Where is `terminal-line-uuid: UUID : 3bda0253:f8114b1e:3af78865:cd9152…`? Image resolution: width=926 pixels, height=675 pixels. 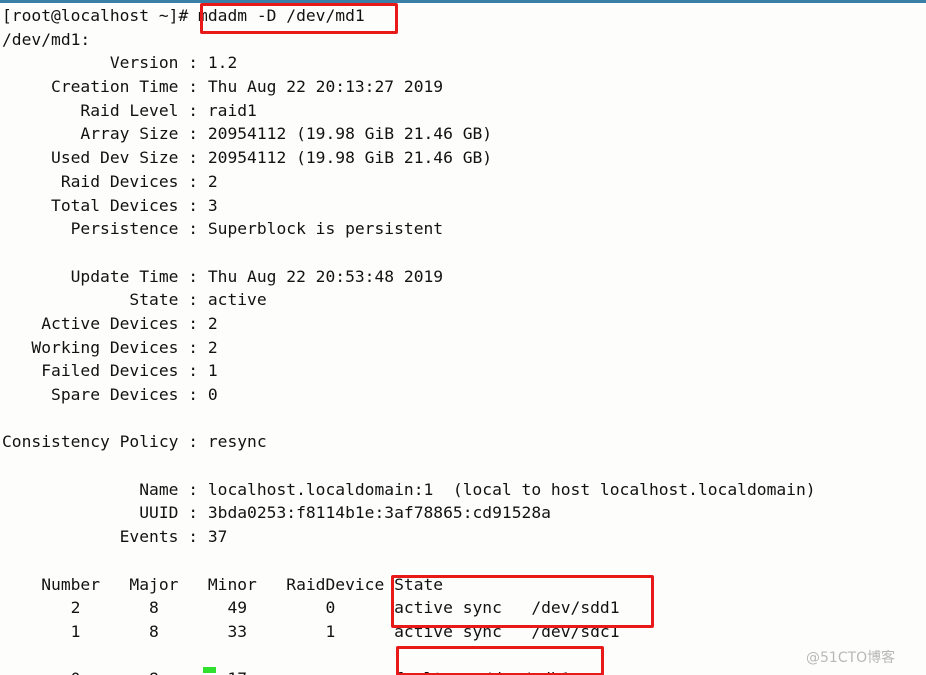 terminal-line-uuid: UUID : 3bda0253:f8114b1e:3af78865:cd9152… is located at coordinates (276, 513).